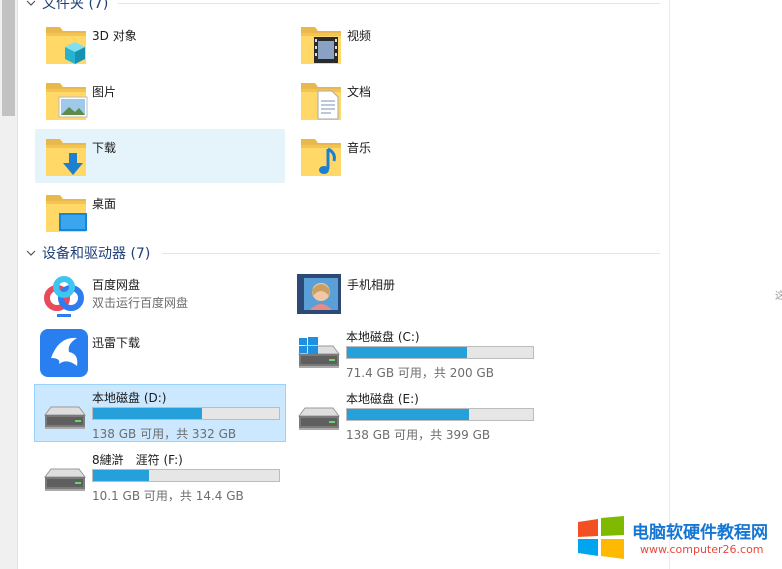 This screenshot has width=782, height=569. Describe the element at coordinates (66, 42) in the screenshot. I see `3d-objects-folder-icon` at that location.